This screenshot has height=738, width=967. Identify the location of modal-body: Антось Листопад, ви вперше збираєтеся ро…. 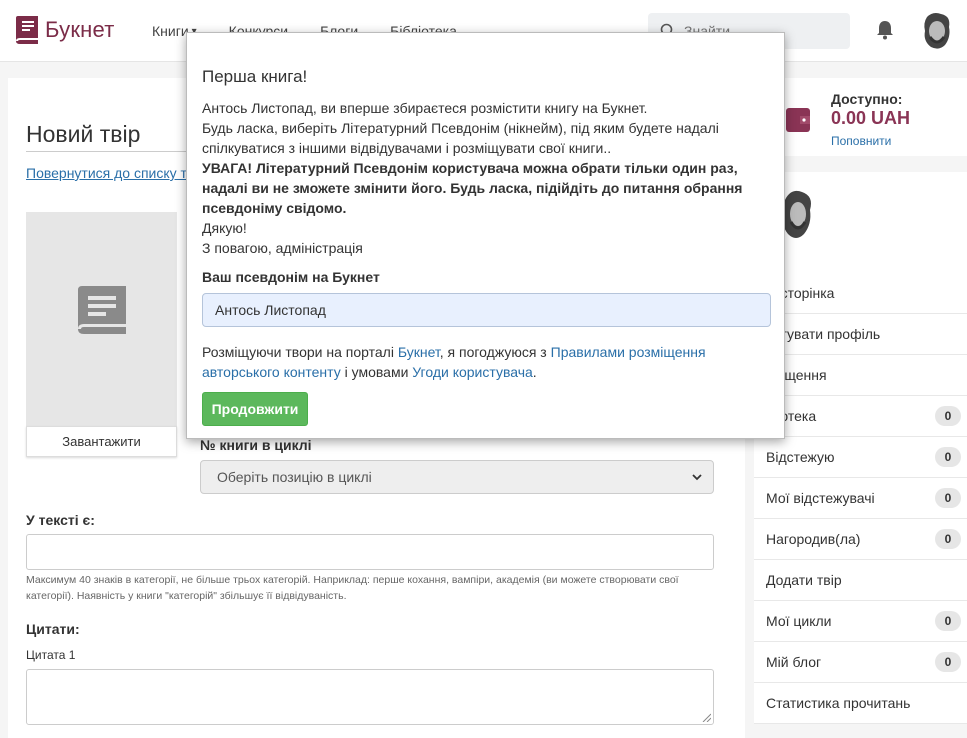
(487, 178).